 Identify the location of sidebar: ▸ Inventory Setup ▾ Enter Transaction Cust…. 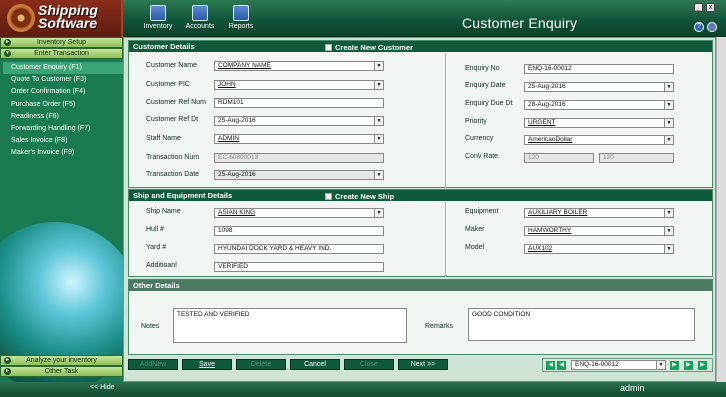
(61, 209).